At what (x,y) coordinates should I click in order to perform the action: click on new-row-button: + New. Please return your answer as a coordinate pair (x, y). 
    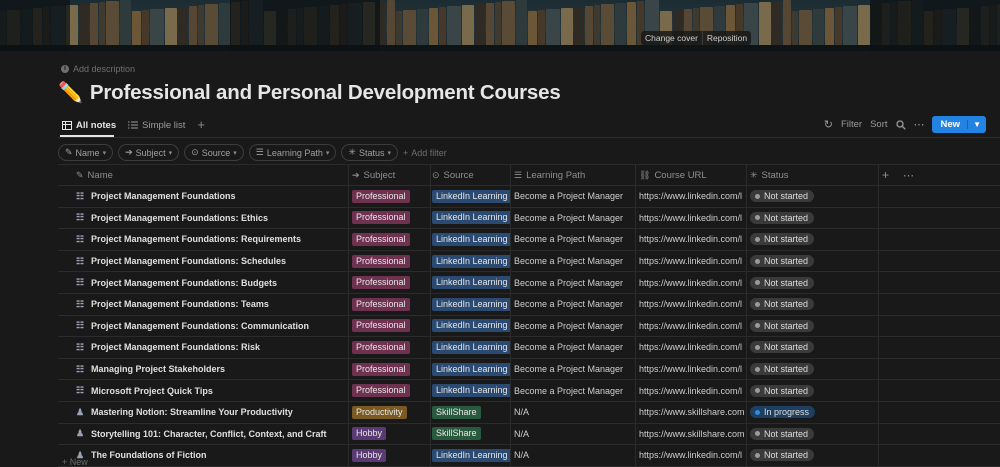
    Looking at the image, I should click on (75, 462).